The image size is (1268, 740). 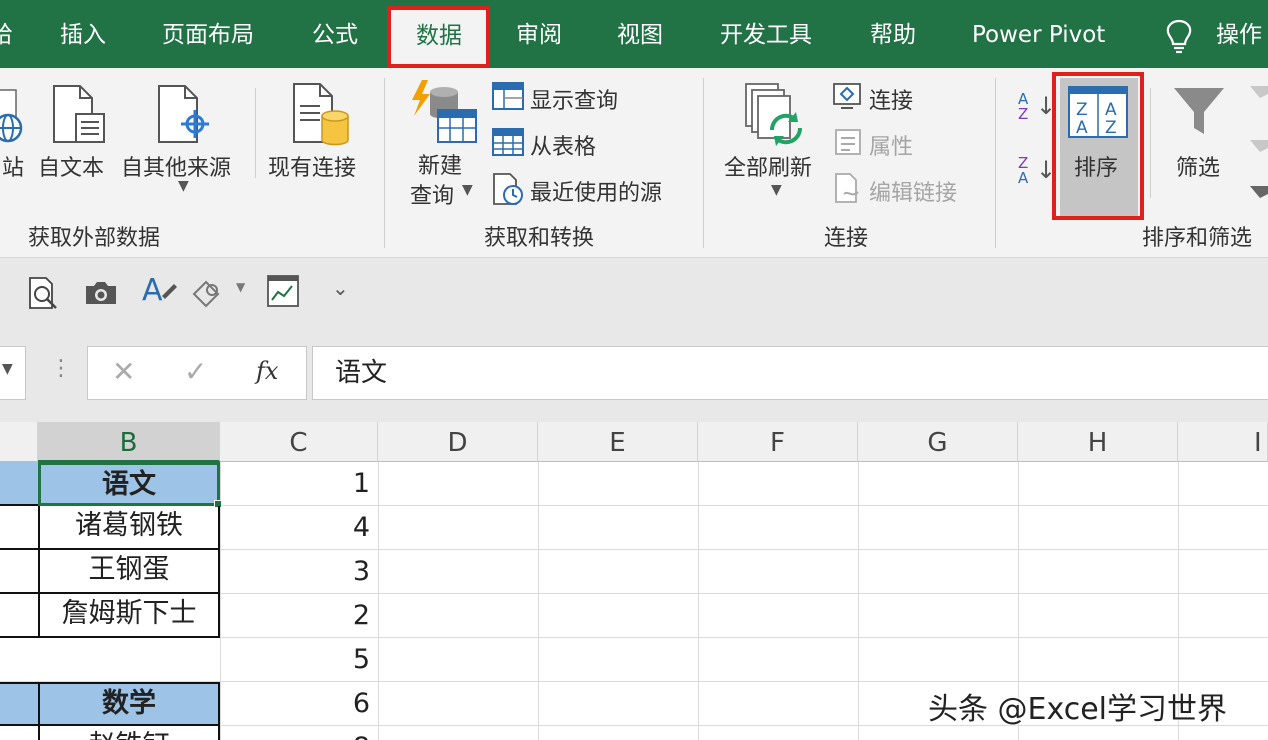 I want to click on cell-a6, so click(x=19, y=704).